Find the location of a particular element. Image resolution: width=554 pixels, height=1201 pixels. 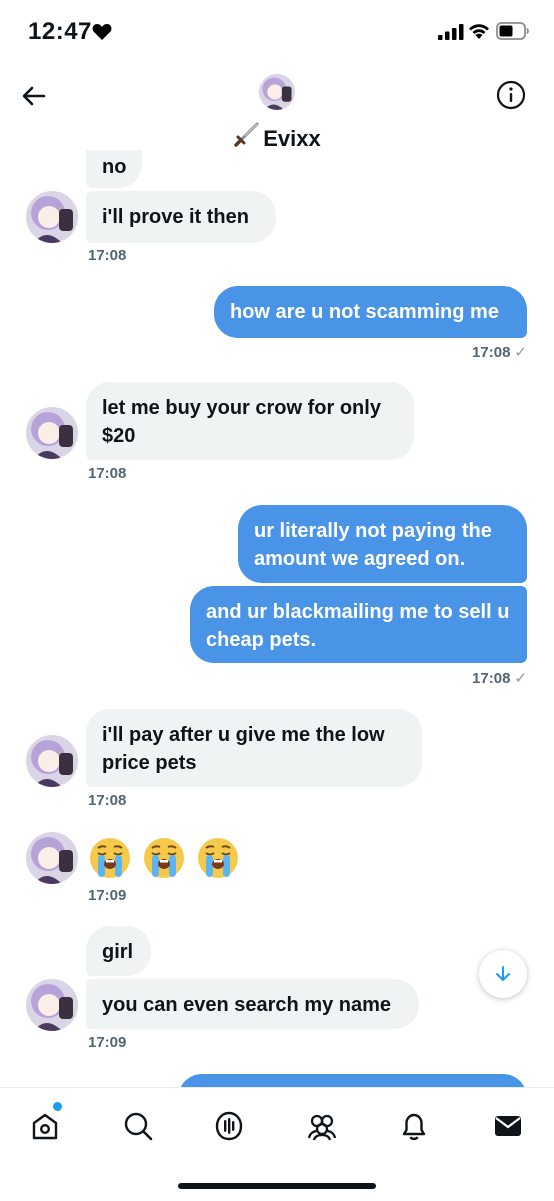

arrow-down-icon is located at coordinates (503, 973).